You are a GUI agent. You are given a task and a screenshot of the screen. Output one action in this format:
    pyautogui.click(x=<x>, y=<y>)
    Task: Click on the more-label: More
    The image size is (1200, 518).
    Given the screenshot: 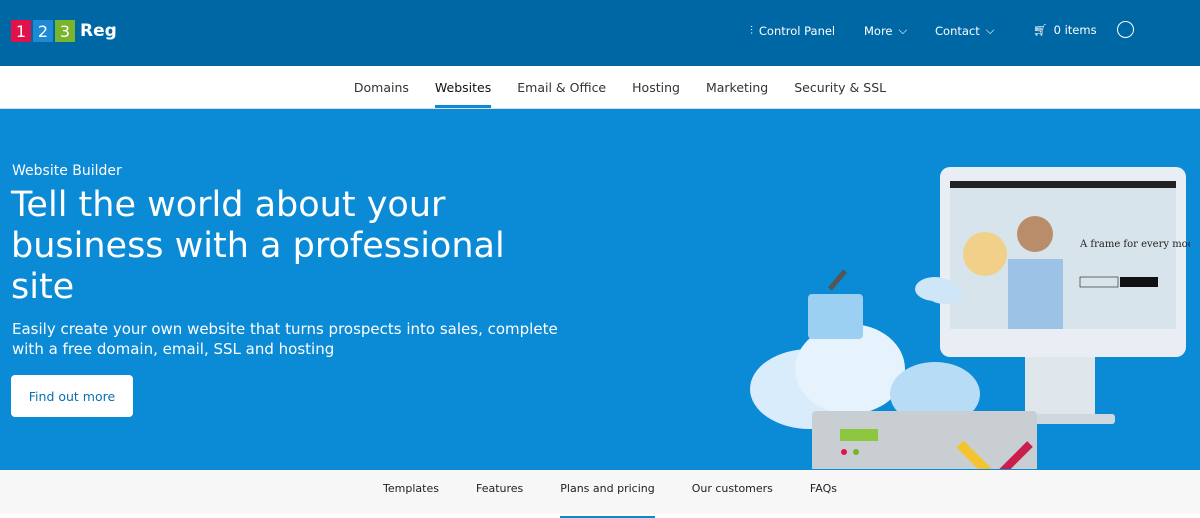 What is the action you would take?
    pyautogui.click(x=878, y=30)
    